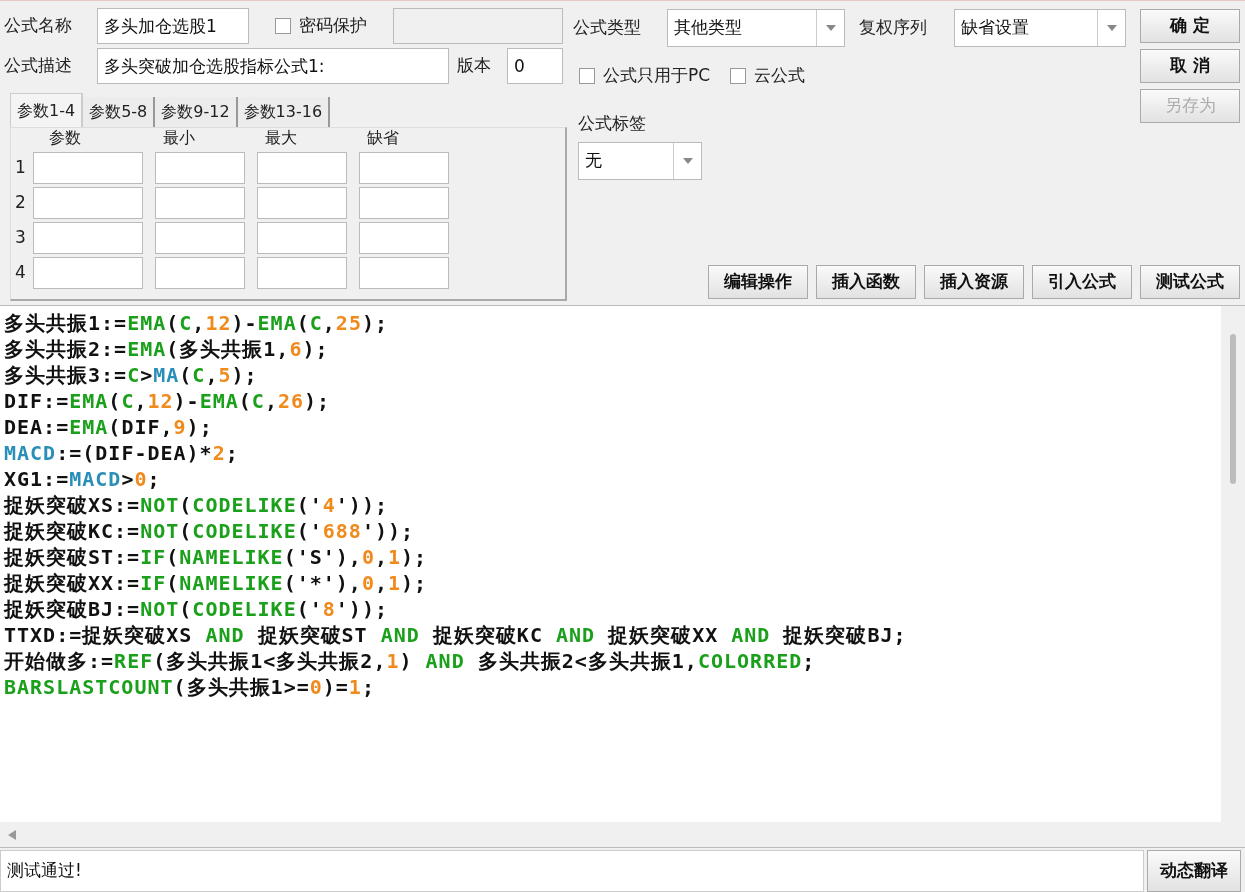 This screenshot has height=892, width=1245. What do you see at coordinates (974, 282) in the screenshot?
I see `button: 插入资源` at bounding box center [974, 282].